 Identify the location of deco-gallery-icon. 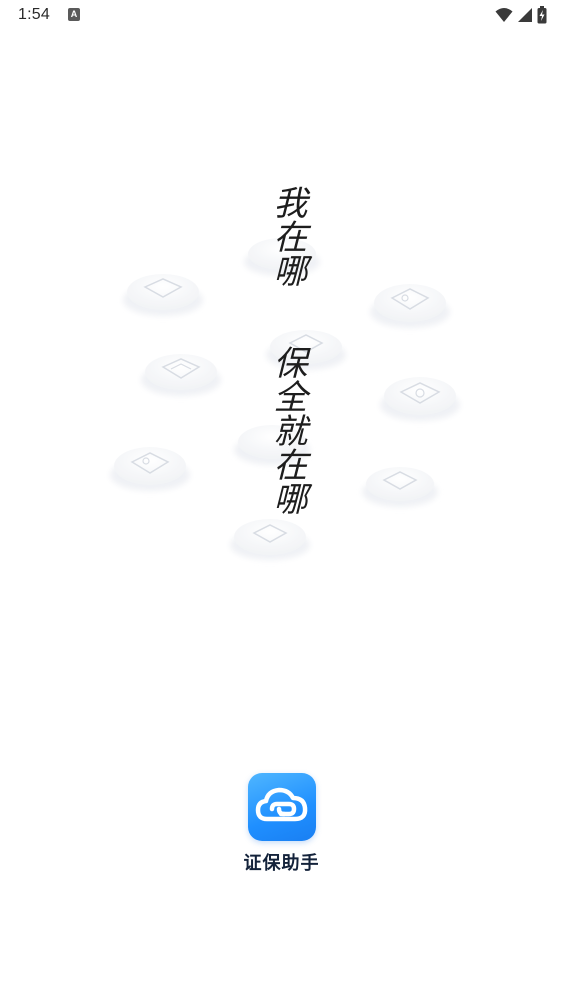
(181, 375).